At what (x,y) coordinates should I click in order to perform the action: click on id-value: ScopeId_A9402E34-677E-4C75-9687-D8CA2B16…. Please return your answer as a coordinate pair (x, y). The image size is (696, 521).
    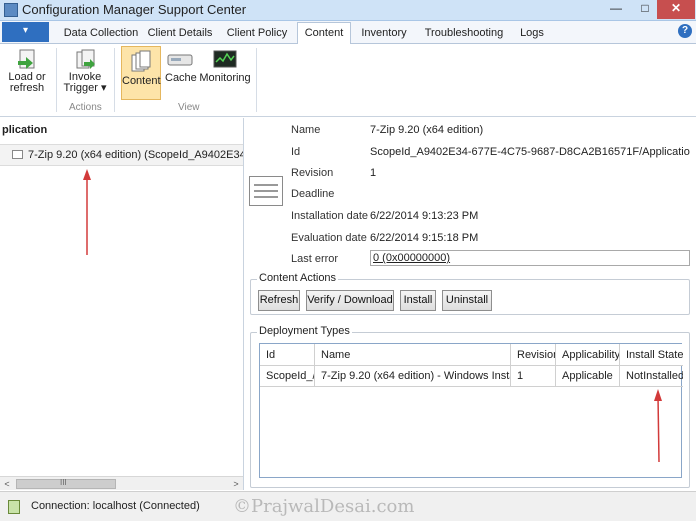
    Looking at the image, I should click on (530, 152).